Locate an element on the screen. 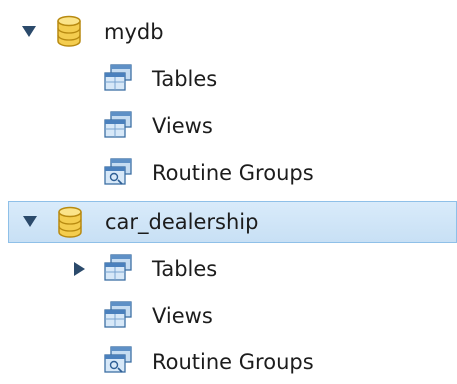 The width and height of the screenshot is (457, 384). tree-row-car-dealership: car_dealership is located at coordinates (232, 222).